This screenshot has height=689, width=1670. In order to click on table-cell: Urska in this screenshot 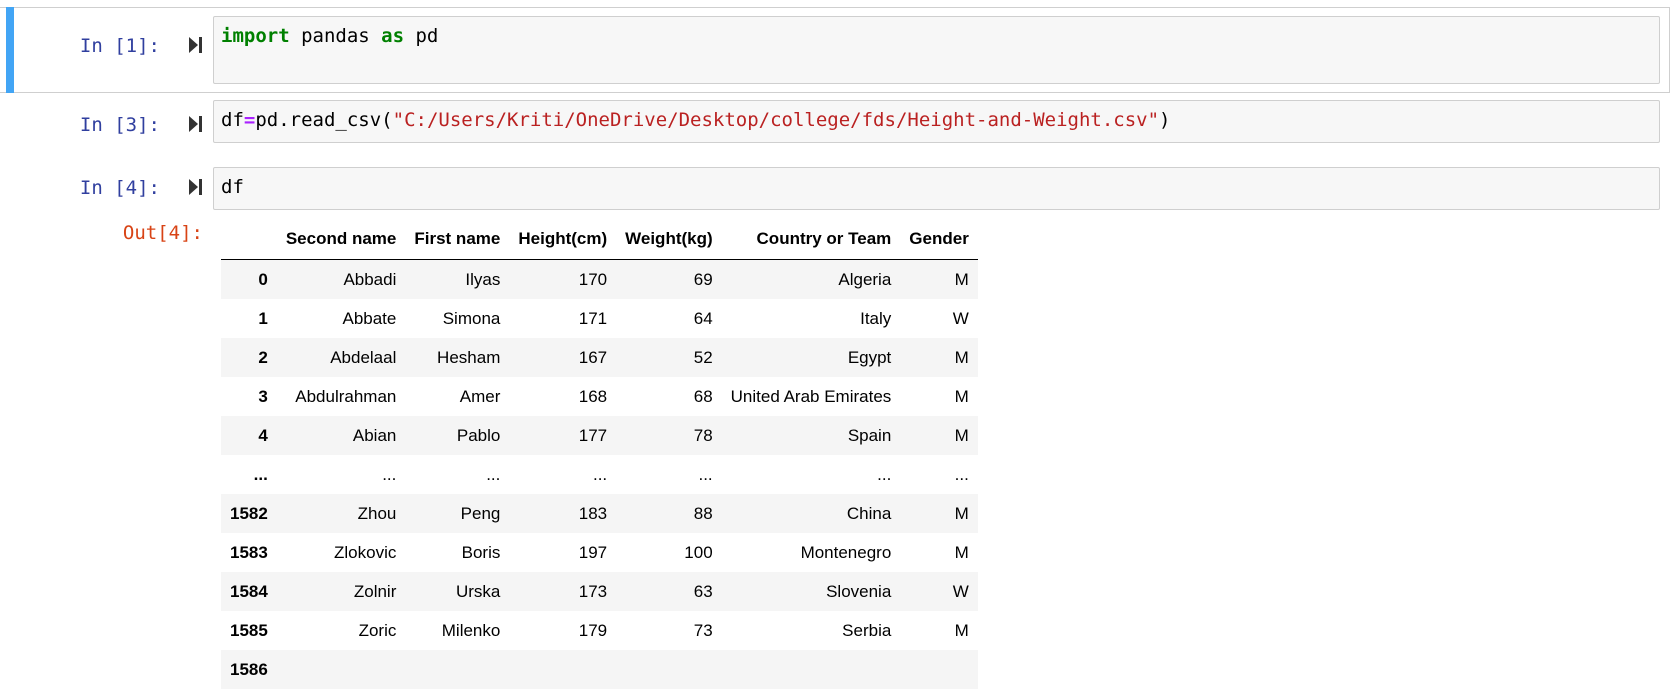, I will do `click(457, 591)`.